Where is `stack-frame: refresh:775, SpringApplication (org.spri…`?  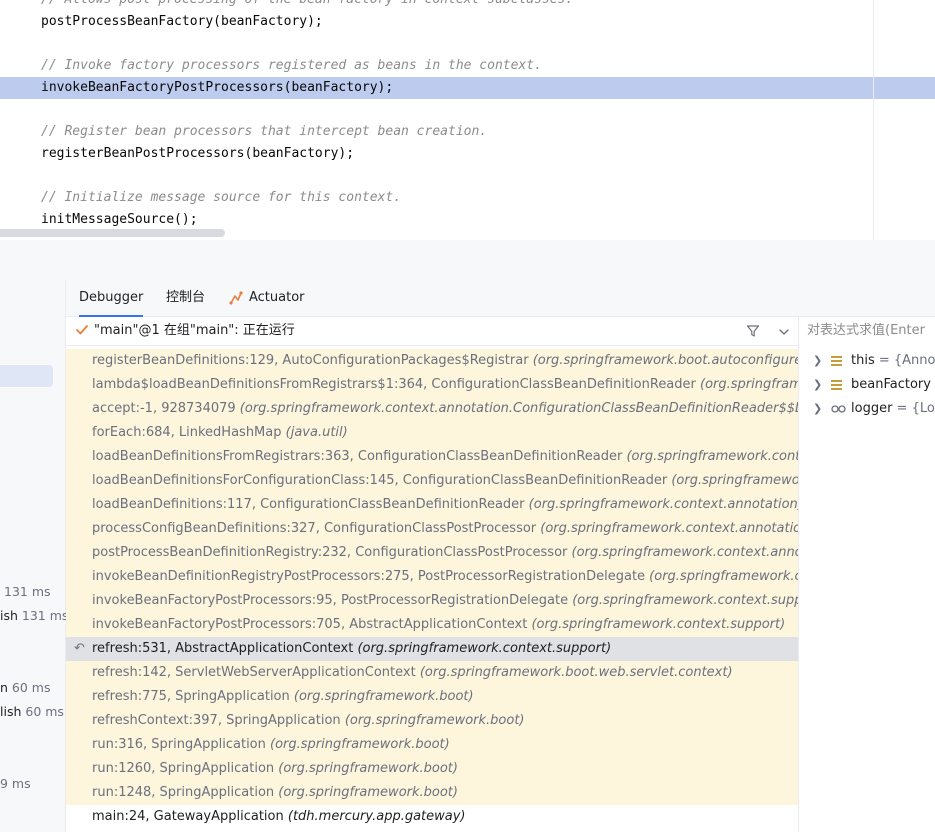 stack-frame: refresh:775, SpringApplication (org.spri… is located at coordinates (432, 697).